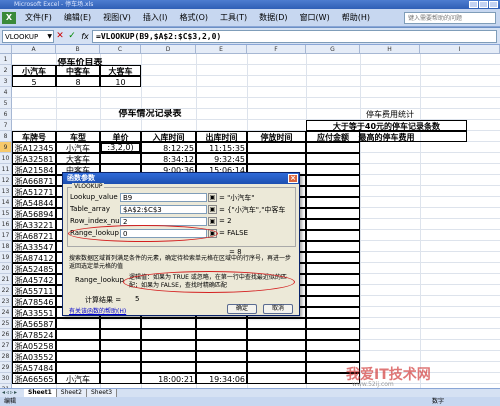 The width and height of the screenshot is (500, 406). Describe the element at coordinates (390, 49) in the screenshot. I see `column-header-h: H` at that location.